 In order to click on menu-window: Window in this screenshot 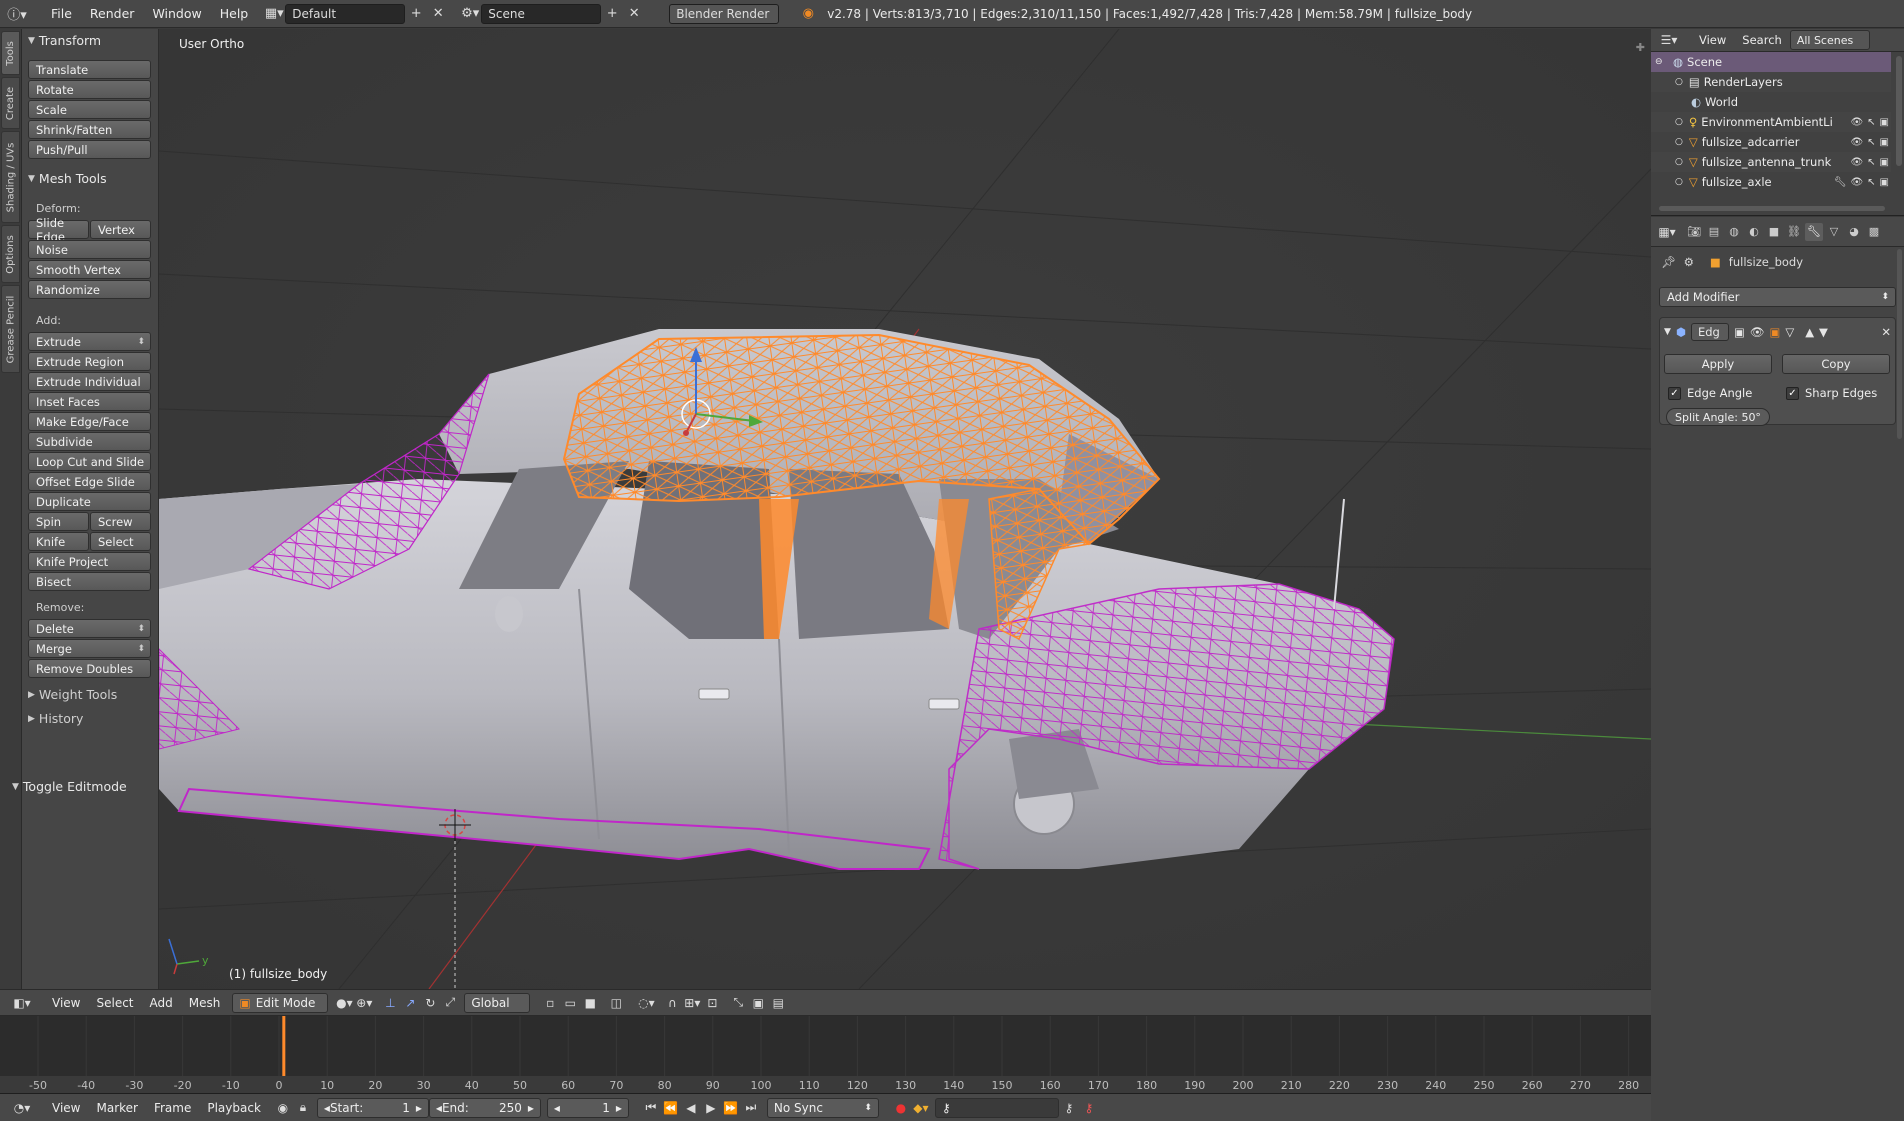, I will do `click(176, 13)`.